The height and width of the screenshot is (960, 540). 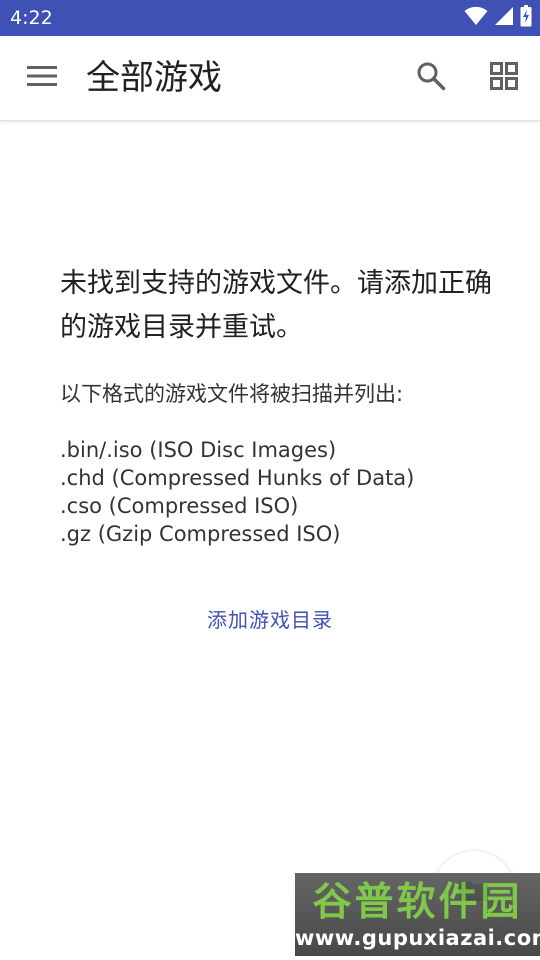 I want to click on watermark-name: 谷普软件园, so click(x=417, y=902).